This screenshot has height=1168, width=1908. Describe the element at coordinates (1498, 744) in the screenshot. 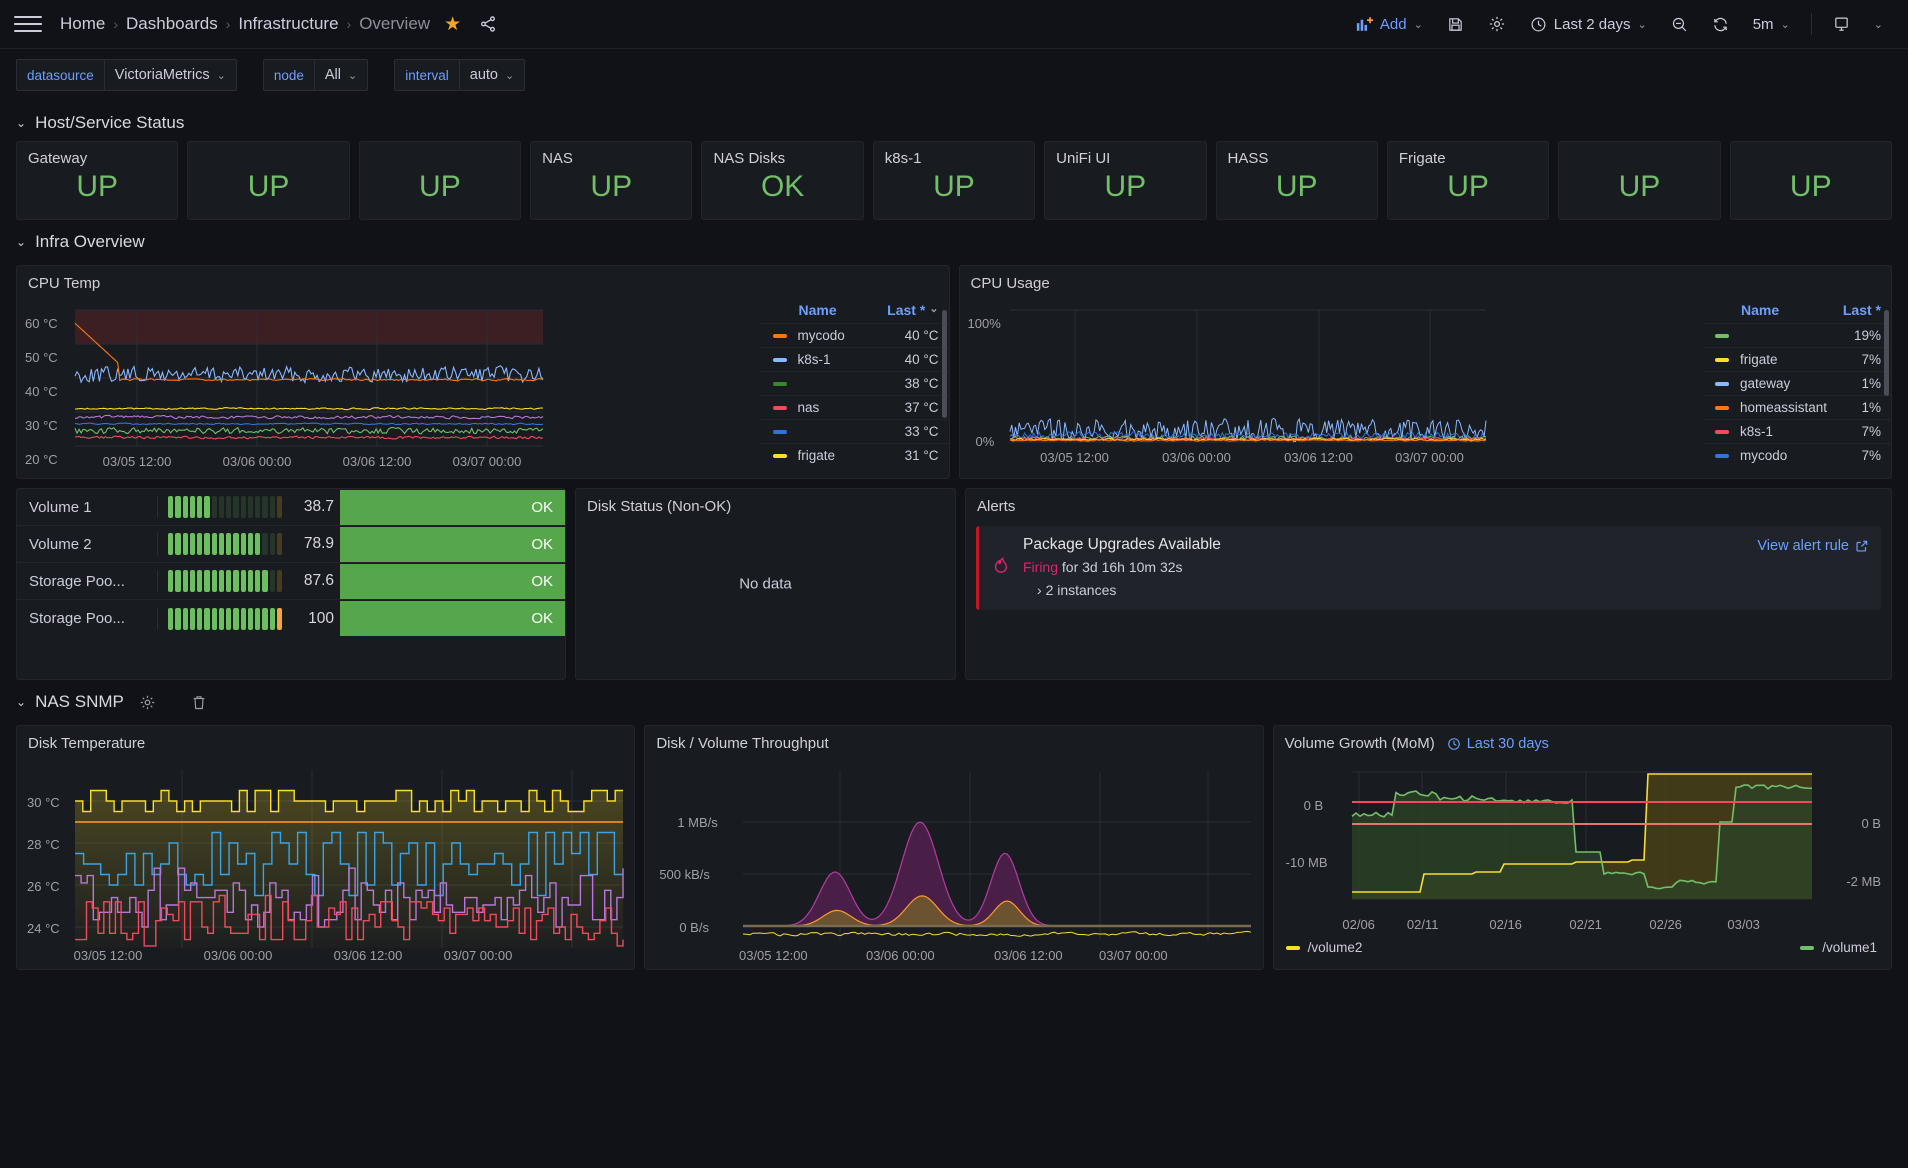

I see `time-override-badge: Last 30 days` at that location.